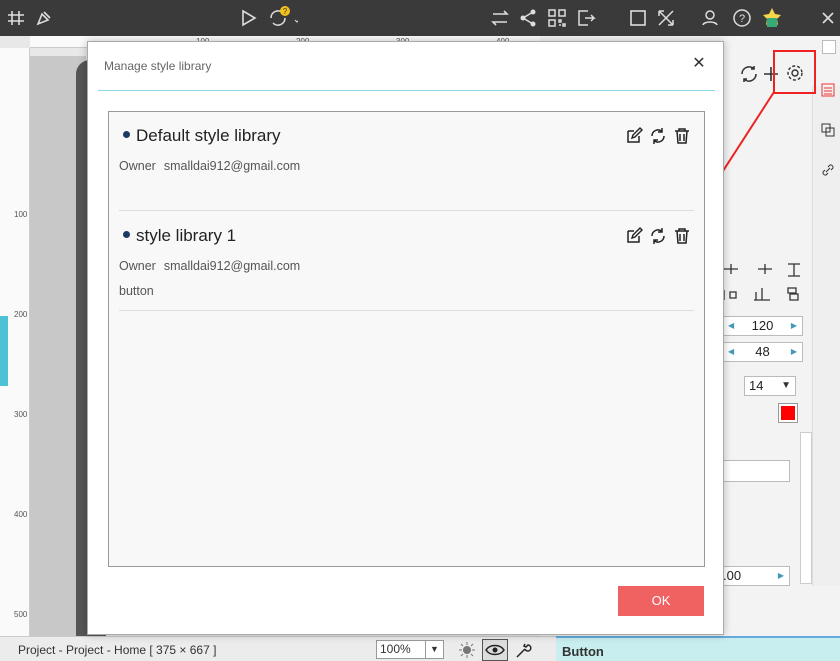  Describe the element at coordinates (806, 508) in the screenshot. I see `scrollbar` at that location.